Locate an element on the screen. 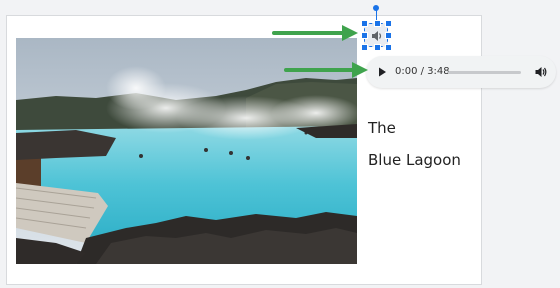  speaker-icon is located at coordinates (377, 36).